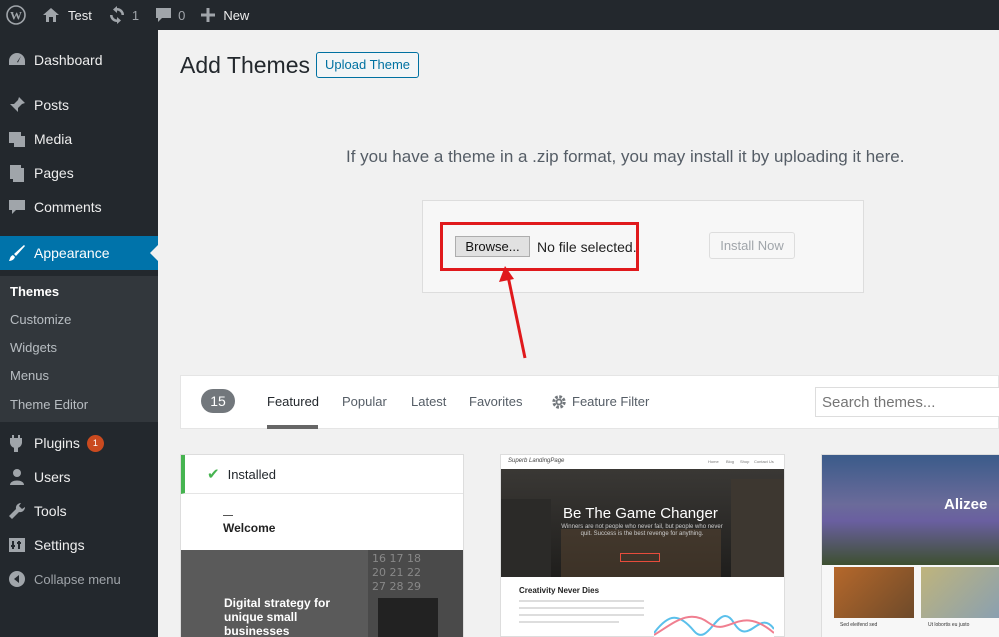  I want to click on new-label: New, so click(236, 15).